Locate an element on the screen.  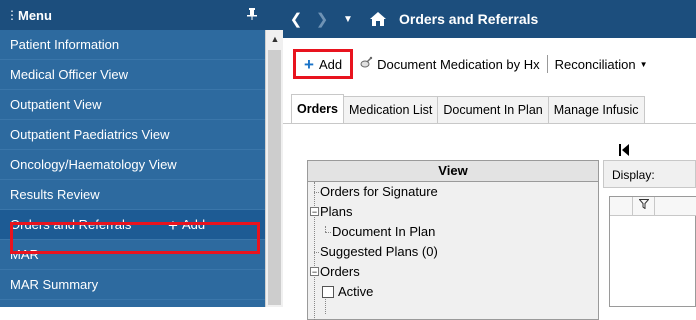
caret-down-icon: ▼ is located at coordinates (643, 64).